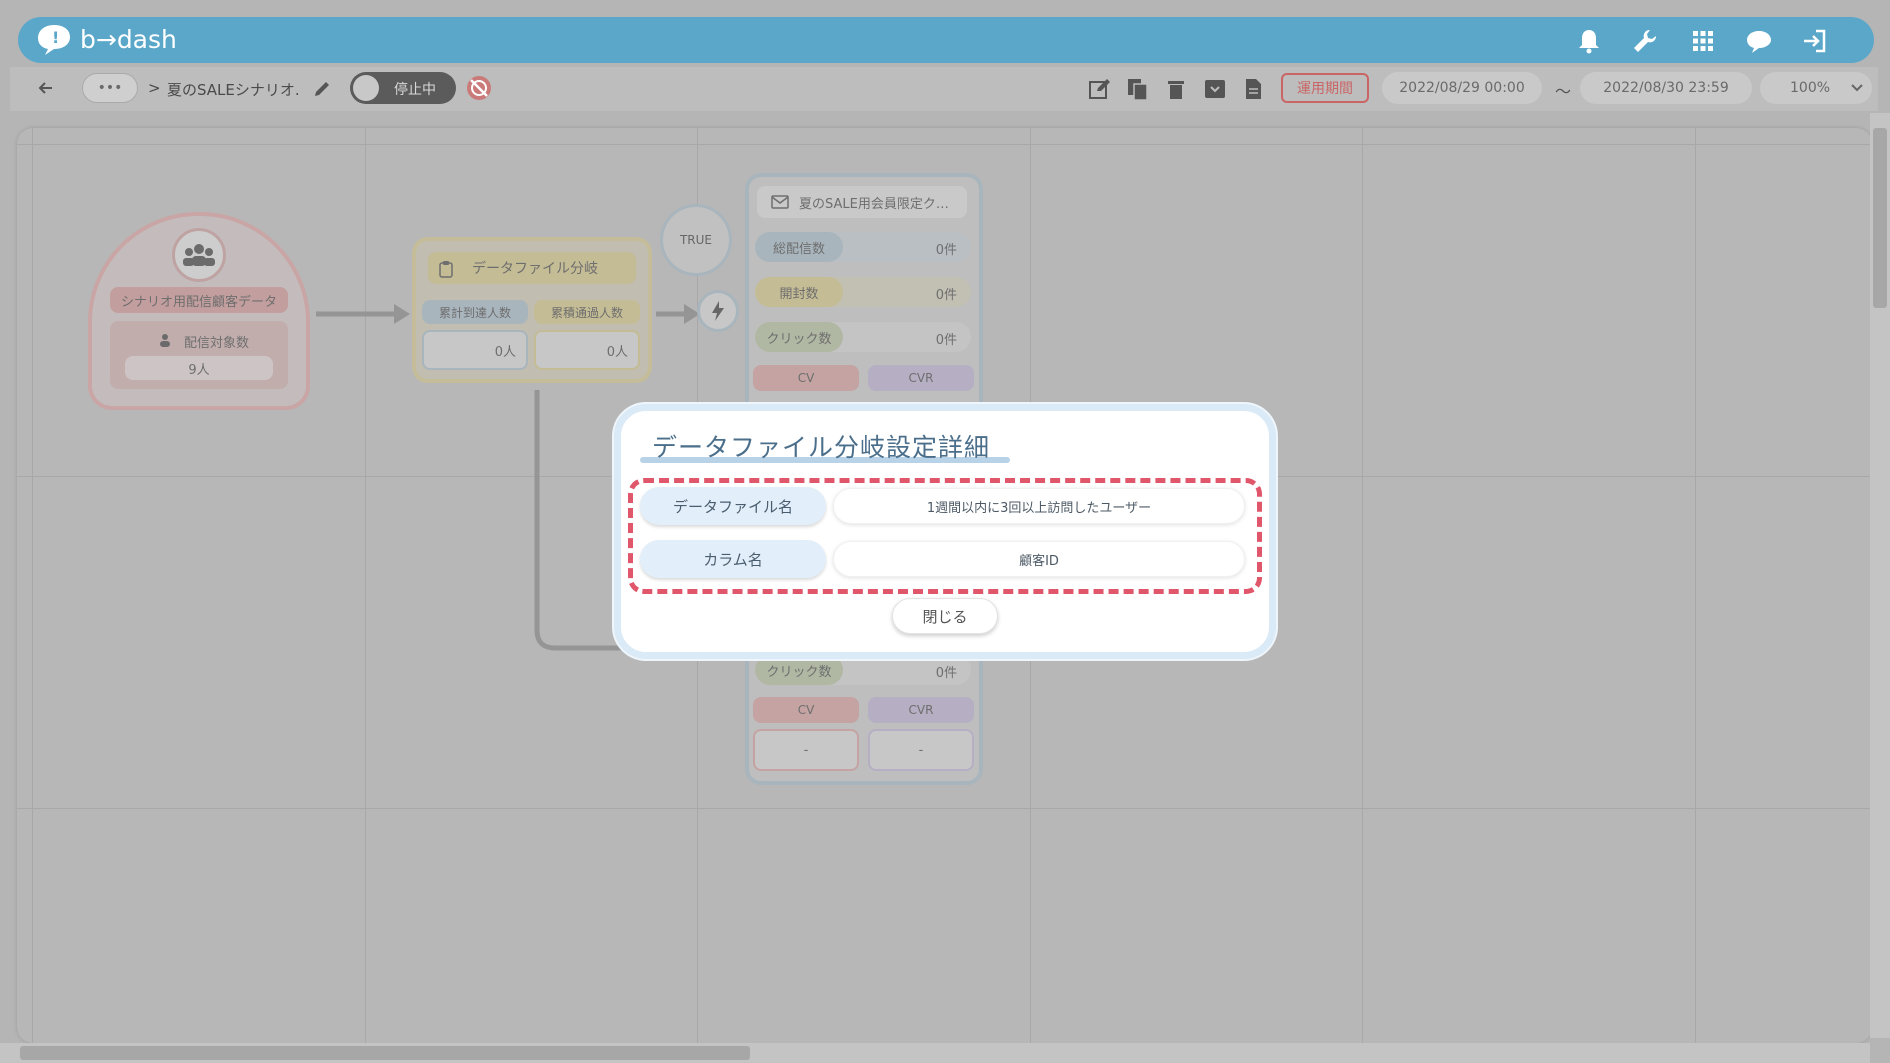 The width and height of the screenshot is (1890, 1063). Describe the element at coordinates (696, 240) in the screenshot. I see `true-badge: TRUE` at that location.